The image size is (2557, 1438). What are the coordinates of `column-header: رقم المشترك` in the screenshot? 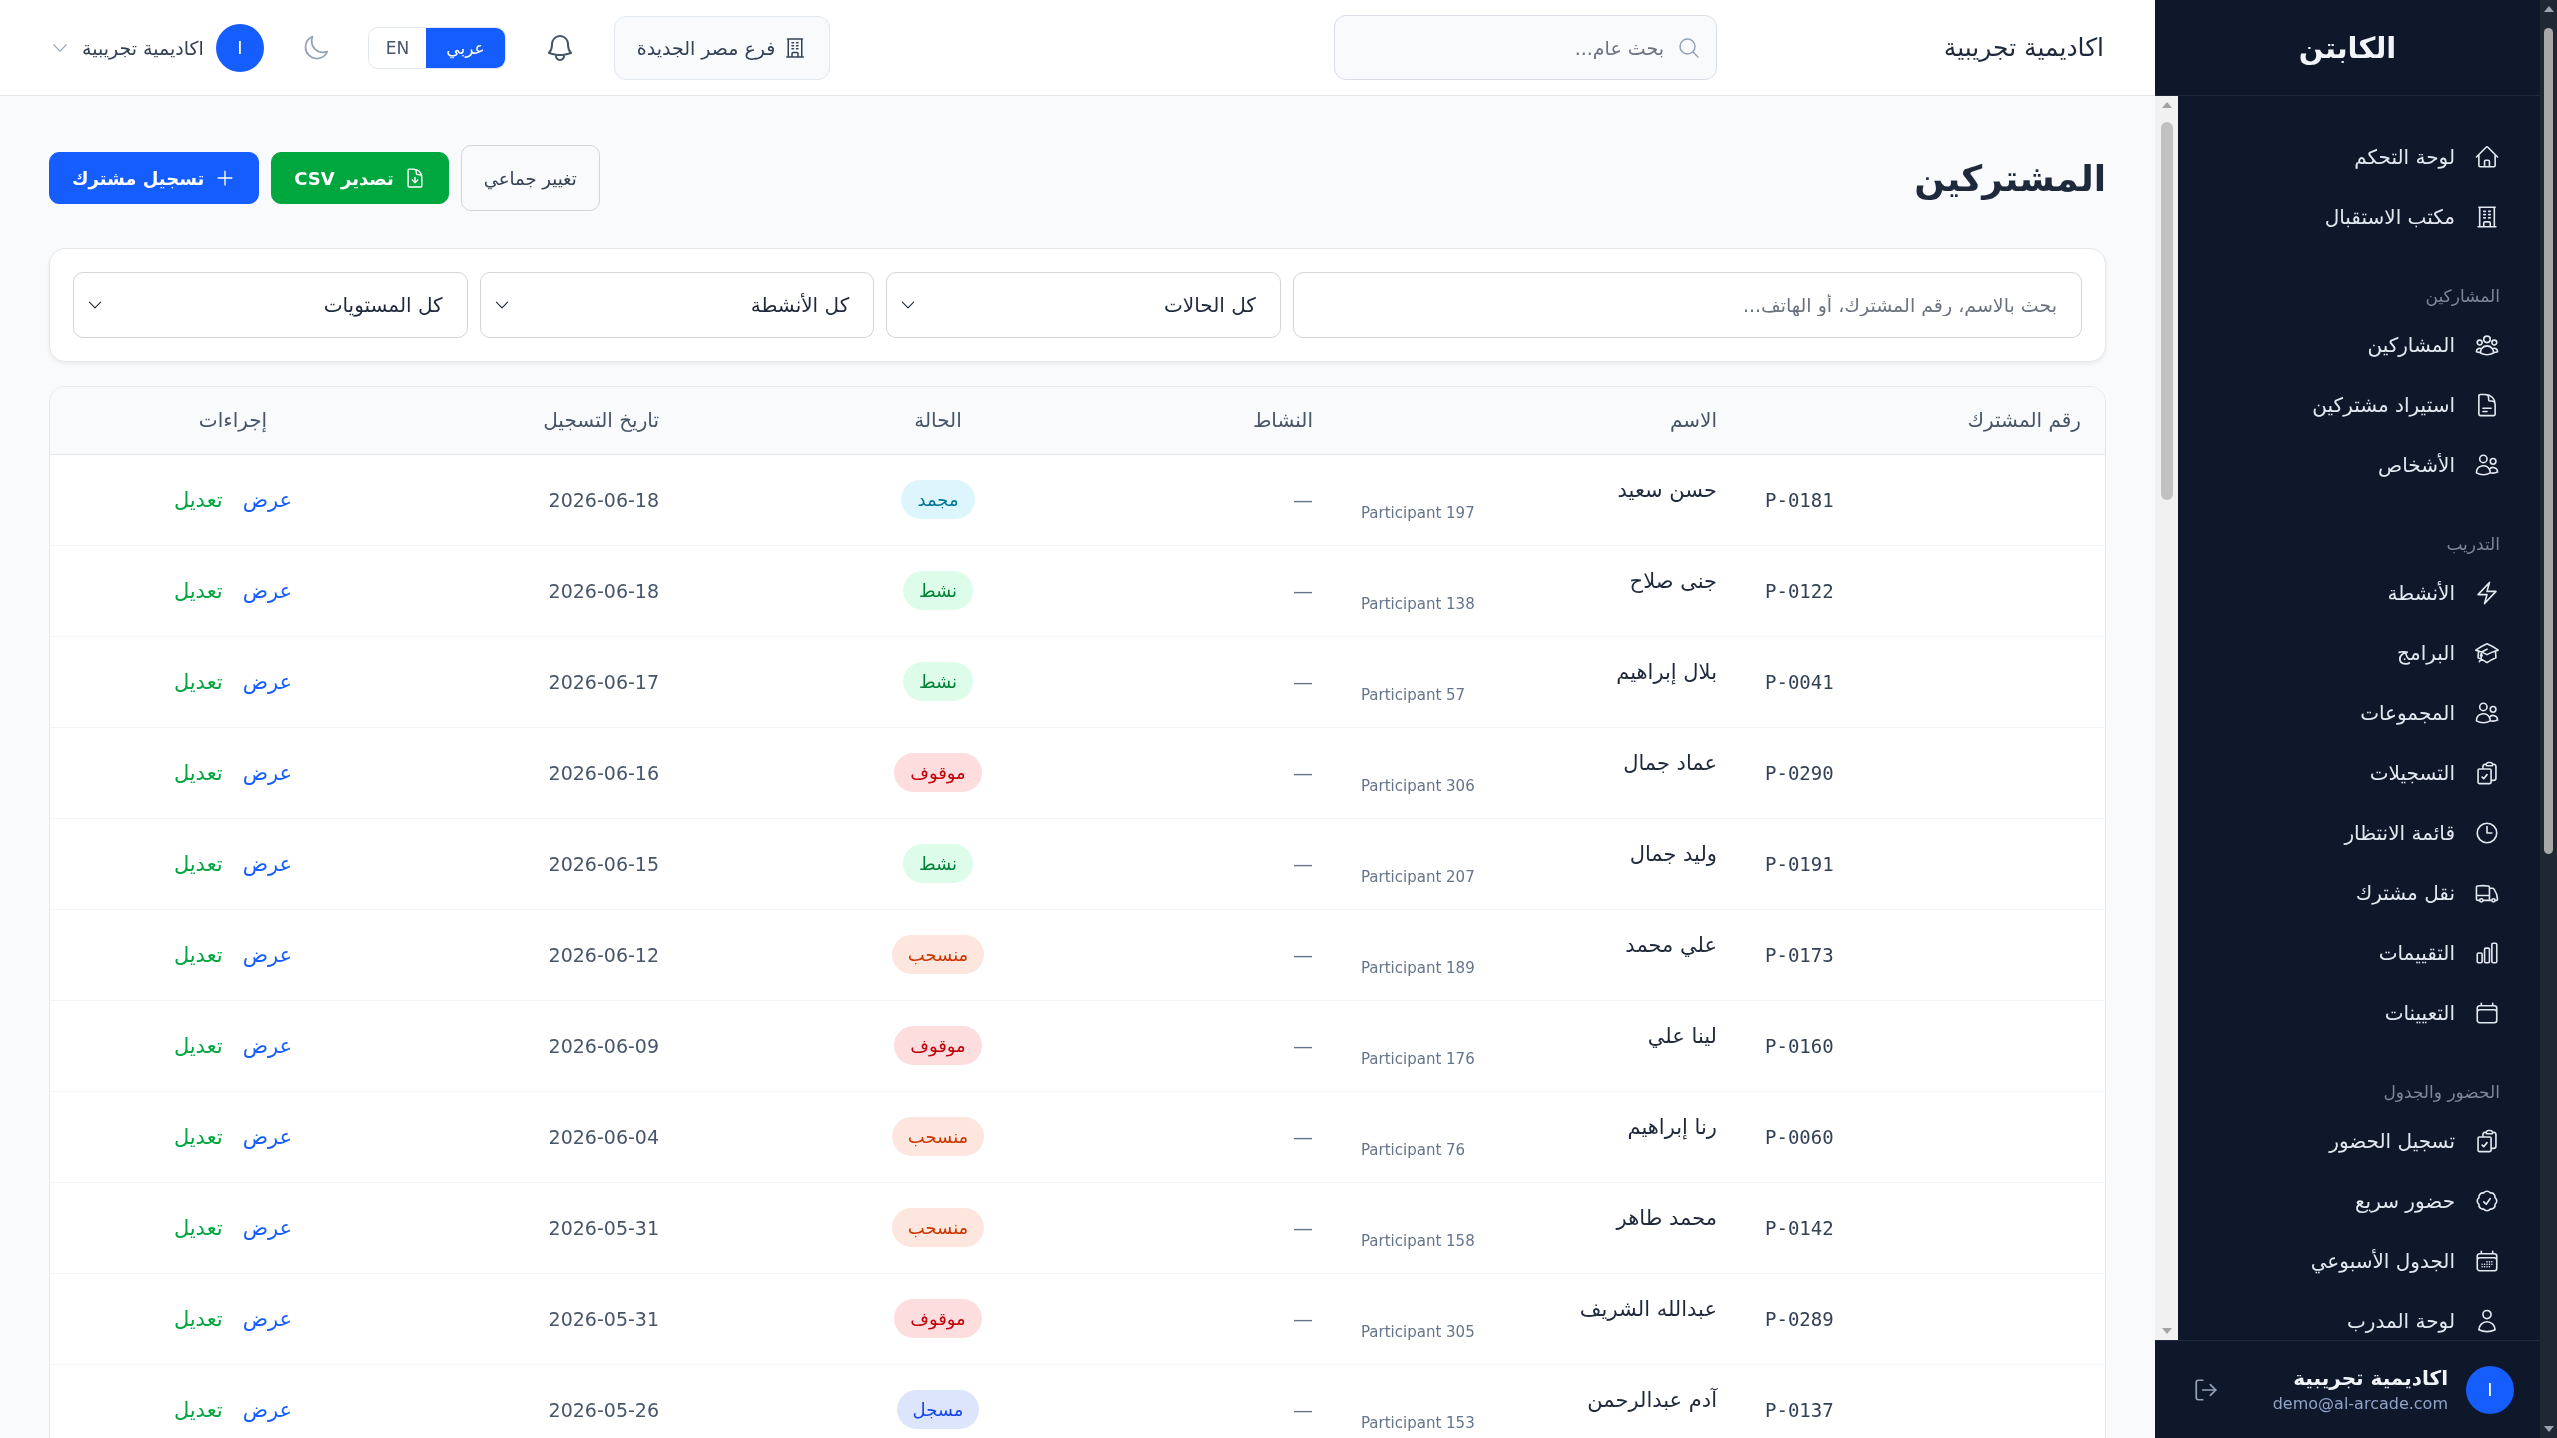 It's located at (2024, 420).